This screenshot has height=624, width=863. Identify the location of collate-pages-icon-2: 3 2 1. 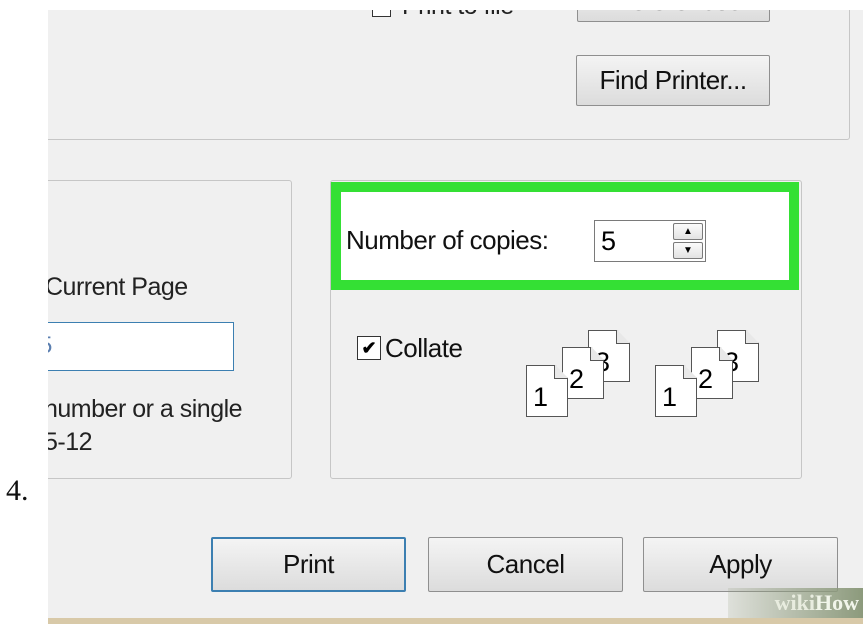
(708, 380).